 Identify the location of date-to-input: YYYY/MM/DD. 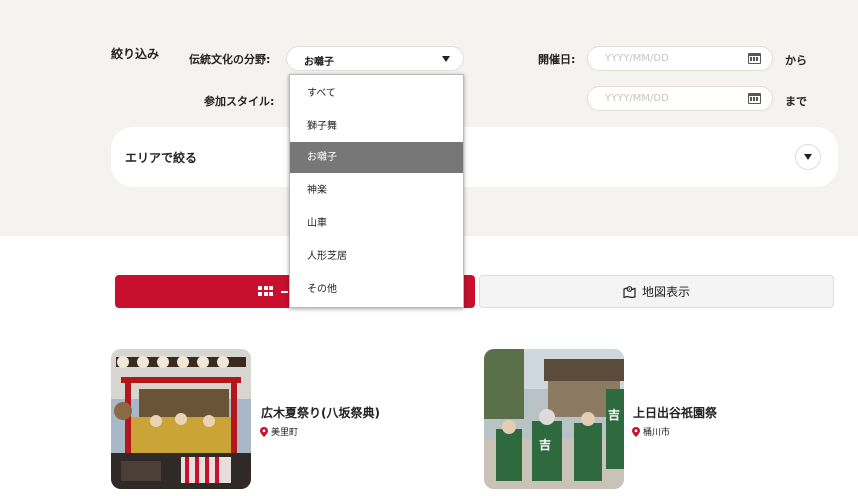
(680, 98).